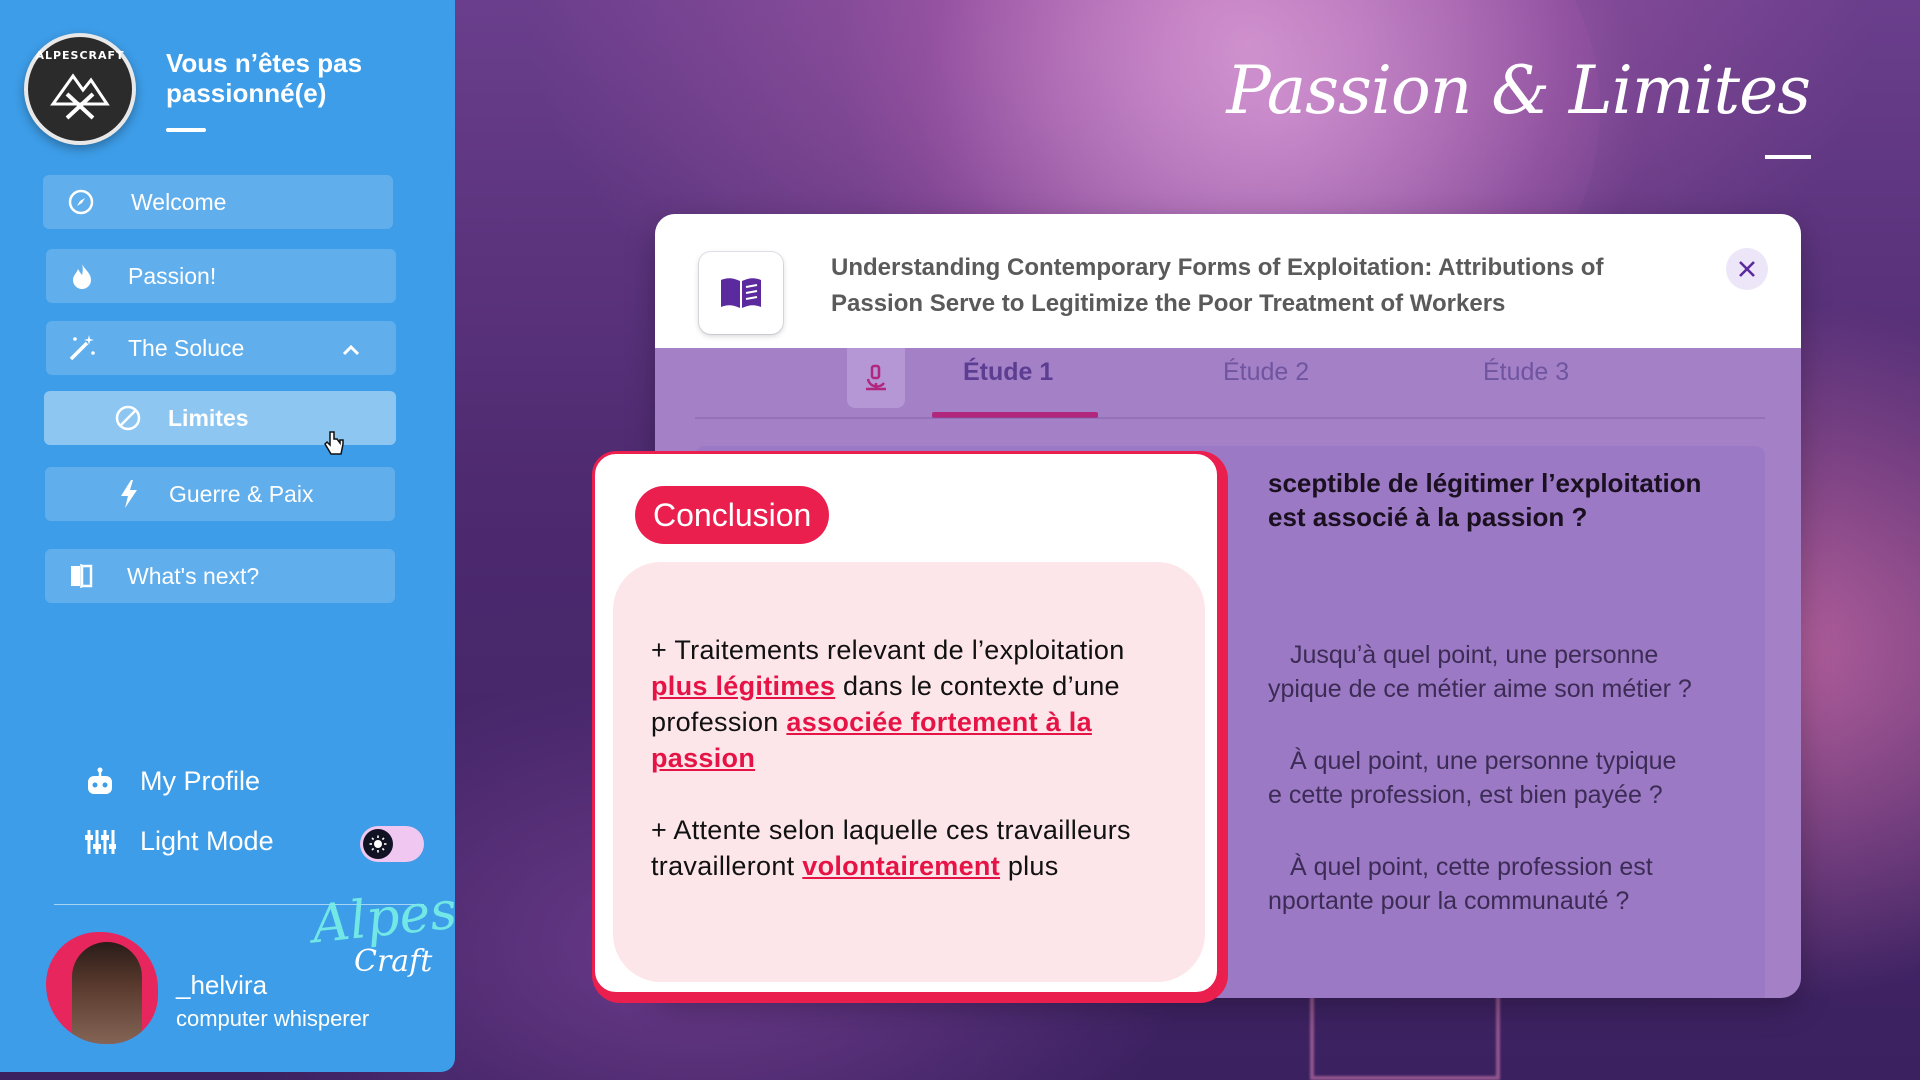  I want to click on sidebar-item-the-soluce: The Soluce, so click(221, 348).